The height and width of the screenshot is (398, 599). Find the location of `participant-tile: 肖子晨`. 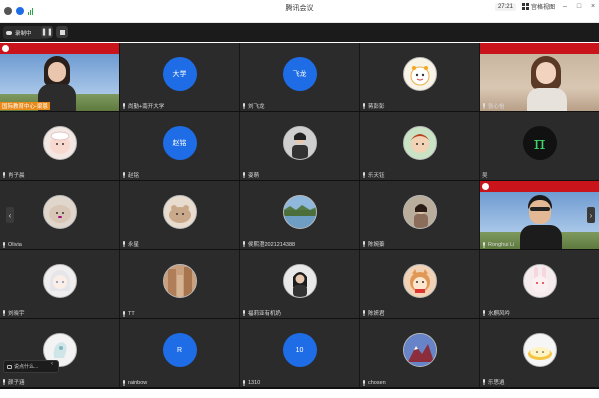

participant-tile: 肖子晨 is located at coordinates (60, 146).